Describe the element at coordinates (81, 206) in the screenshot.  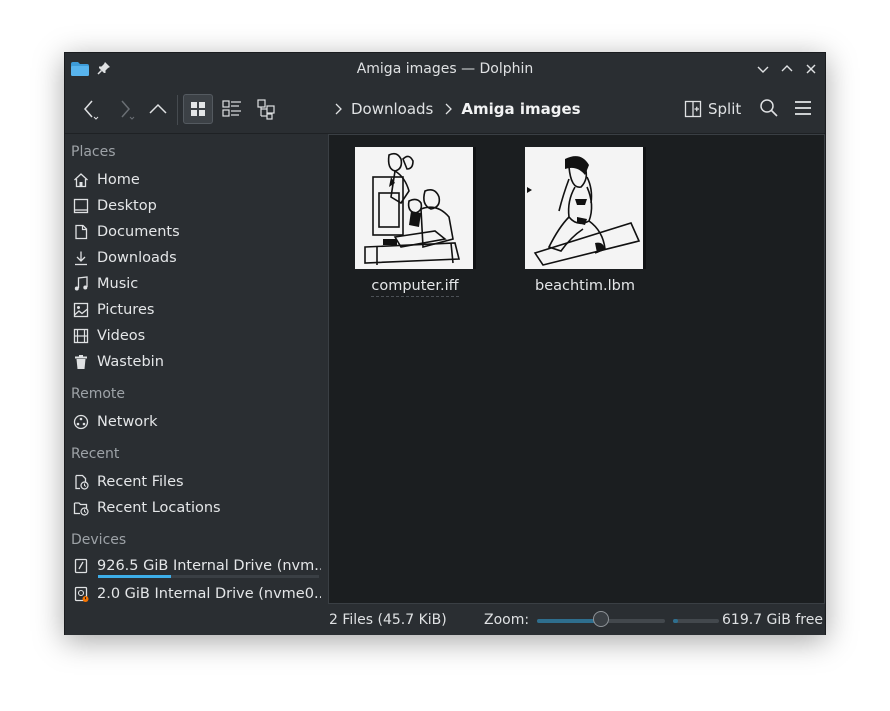
I see `desktop-icon` at that location.